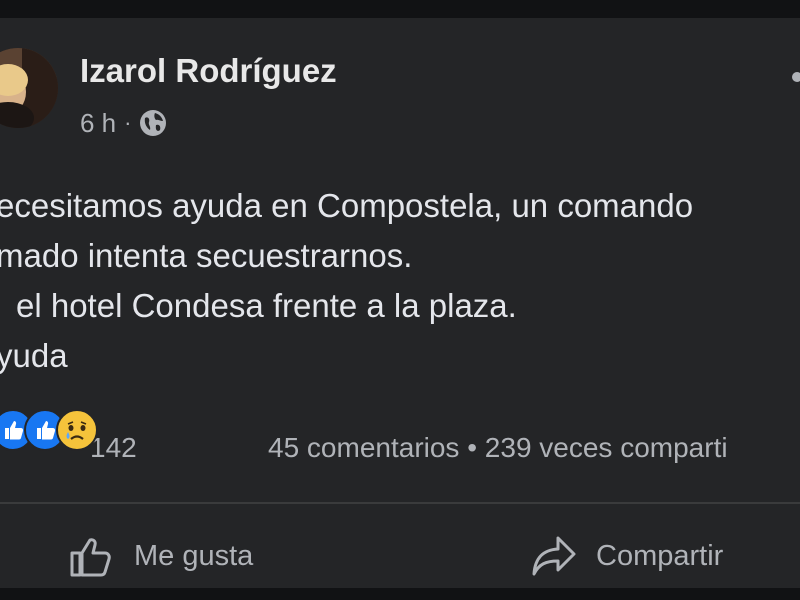 The image size is (800, 600). I want to click on post-text-line-4: yuda, so click(34, 355).